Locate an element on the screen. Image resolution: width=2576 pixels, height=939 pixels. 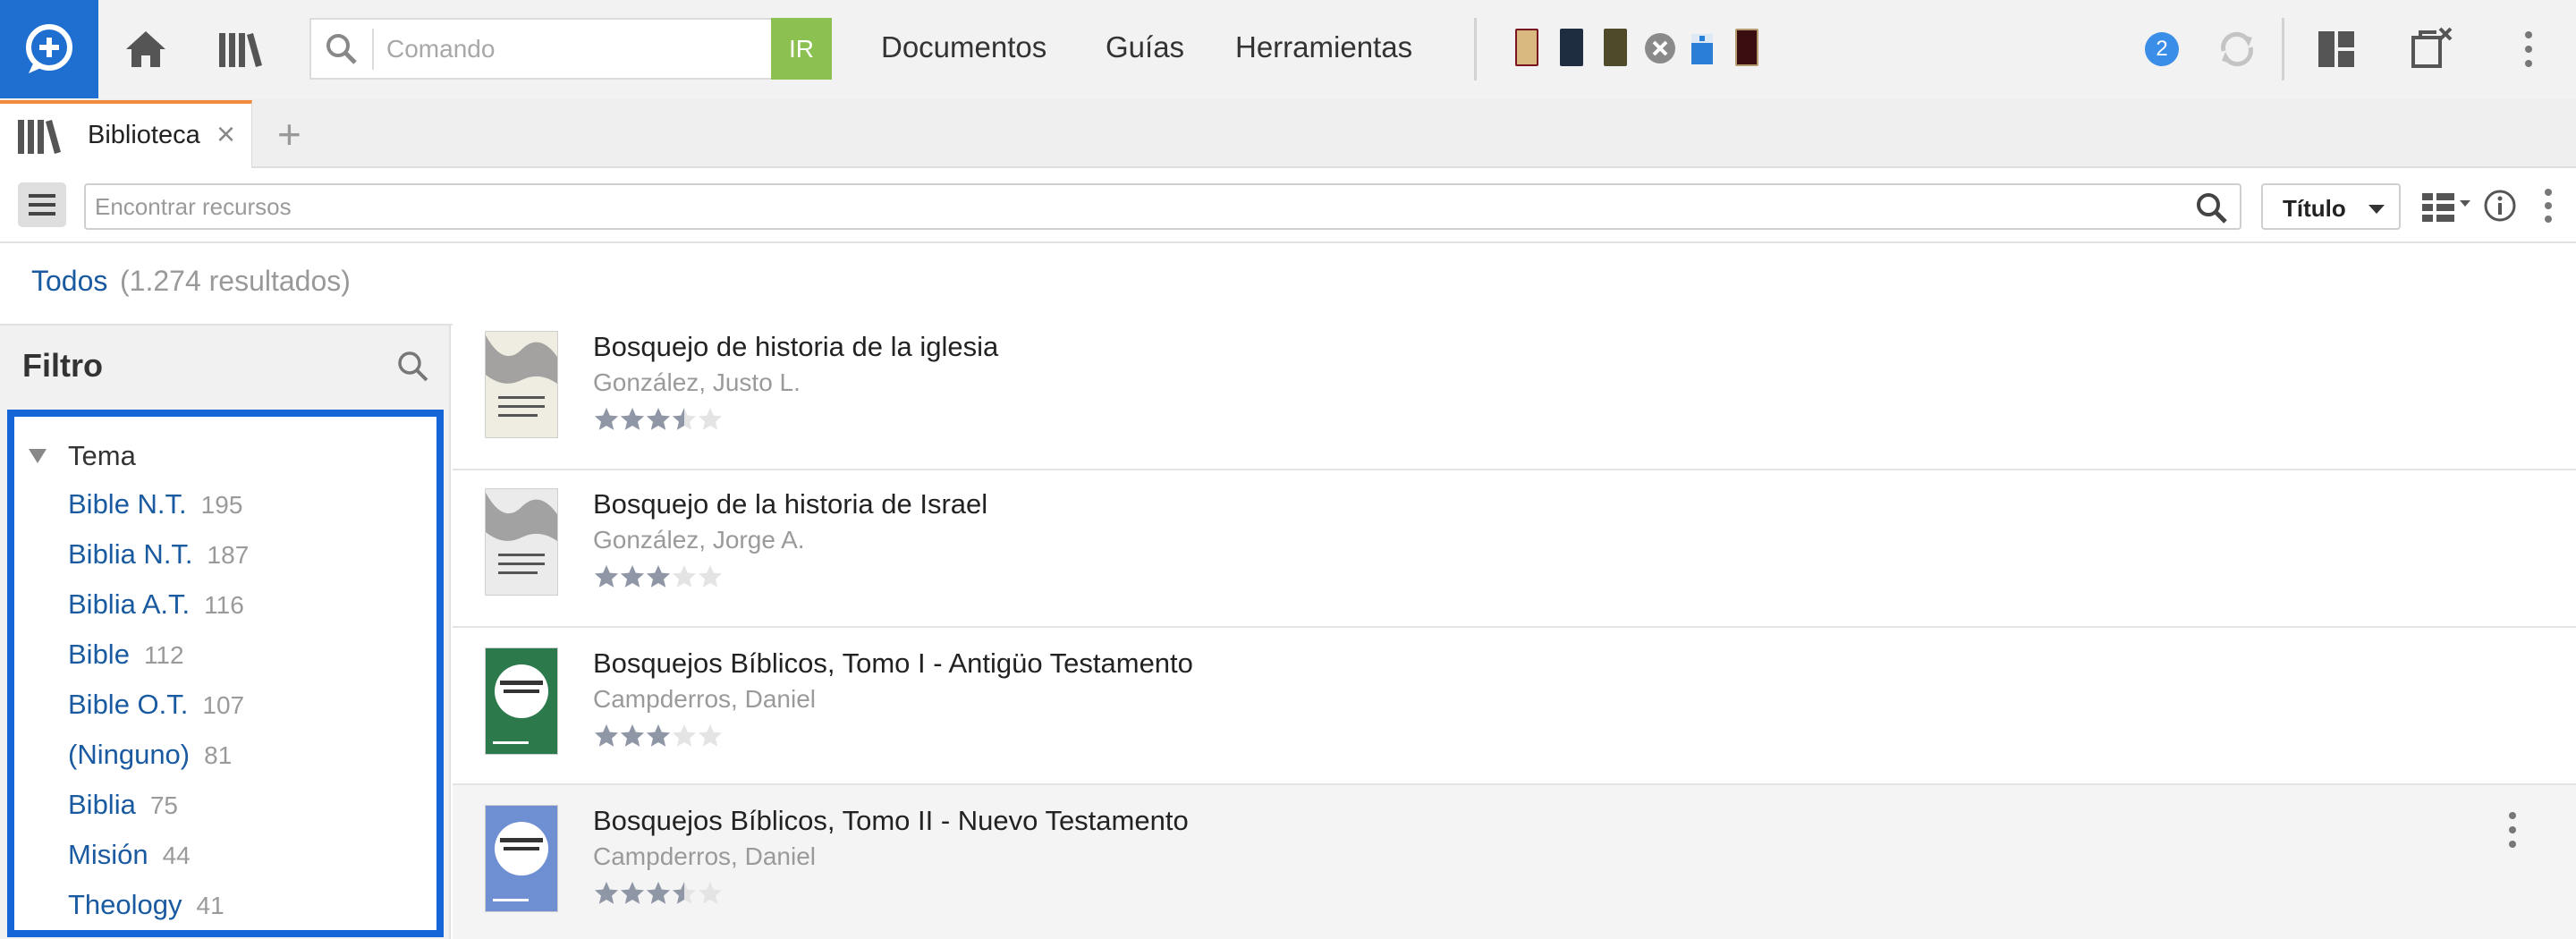
filter-item: Misión 44 is located at coordinates (129, 855).